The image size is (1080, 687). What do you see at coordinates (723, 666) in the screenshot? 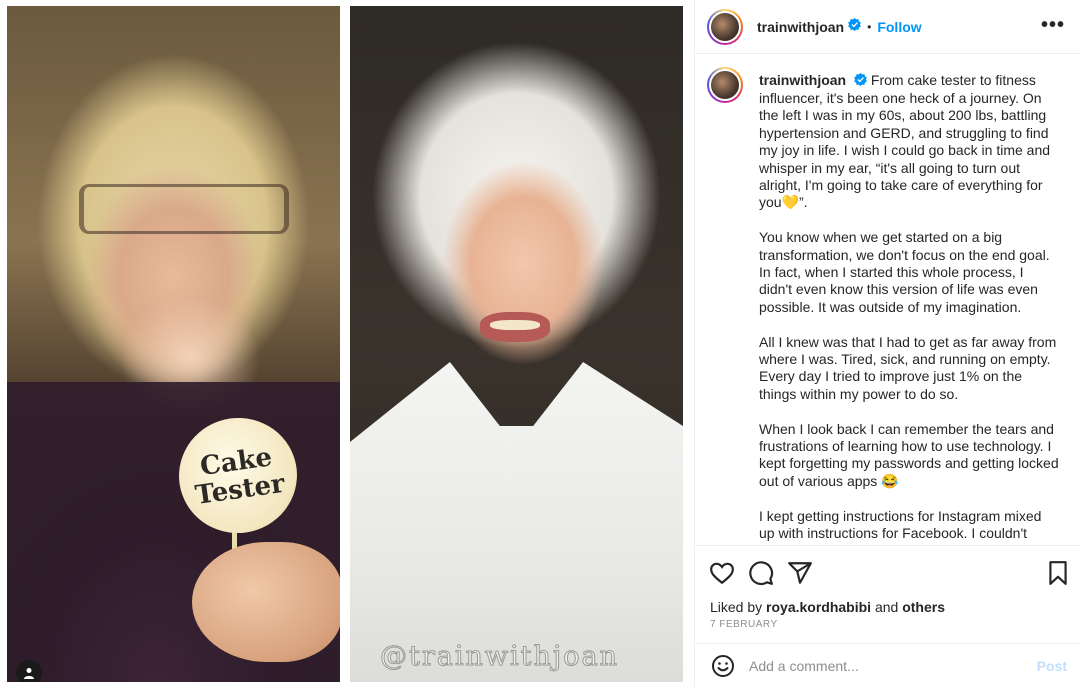
I see `emoji-icon` at bounding box center [723, 666].